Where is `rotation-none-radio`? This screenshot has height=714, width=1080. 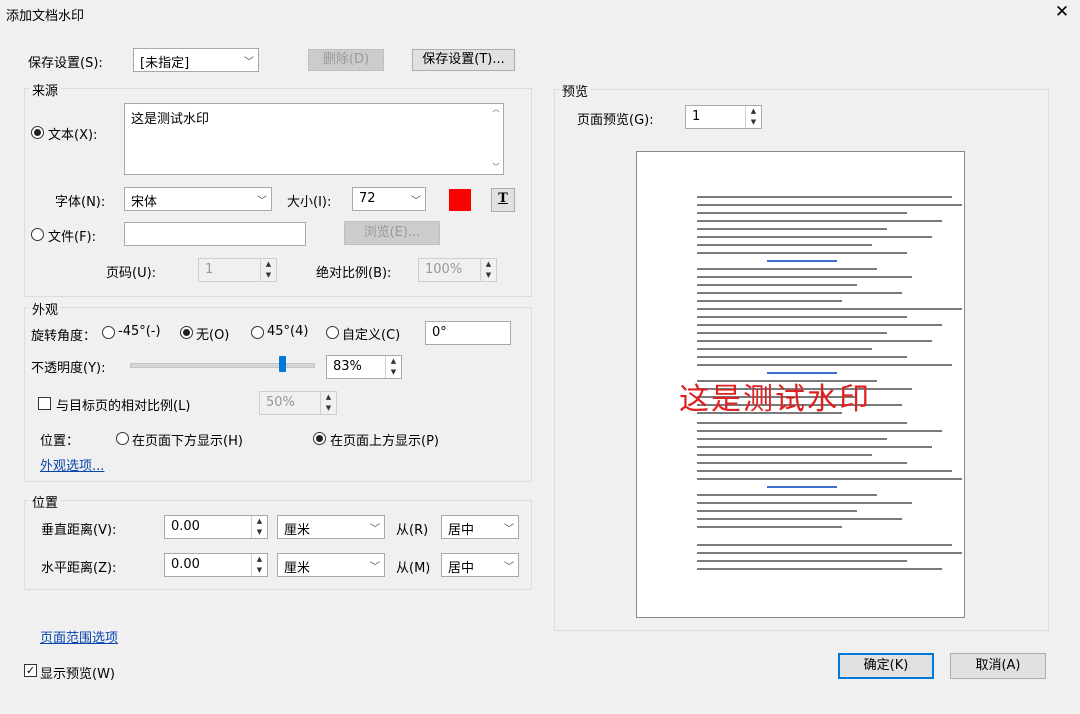 rotation-none-radio is located at coordinates (186, 332).